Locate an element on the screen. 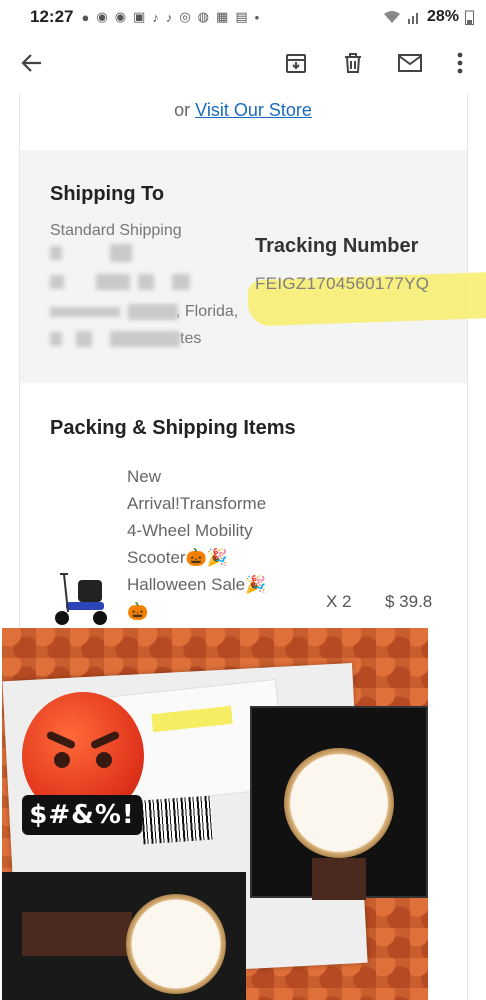 The image size is (486, 1000). archive-button is located at coordinates (296, 63).